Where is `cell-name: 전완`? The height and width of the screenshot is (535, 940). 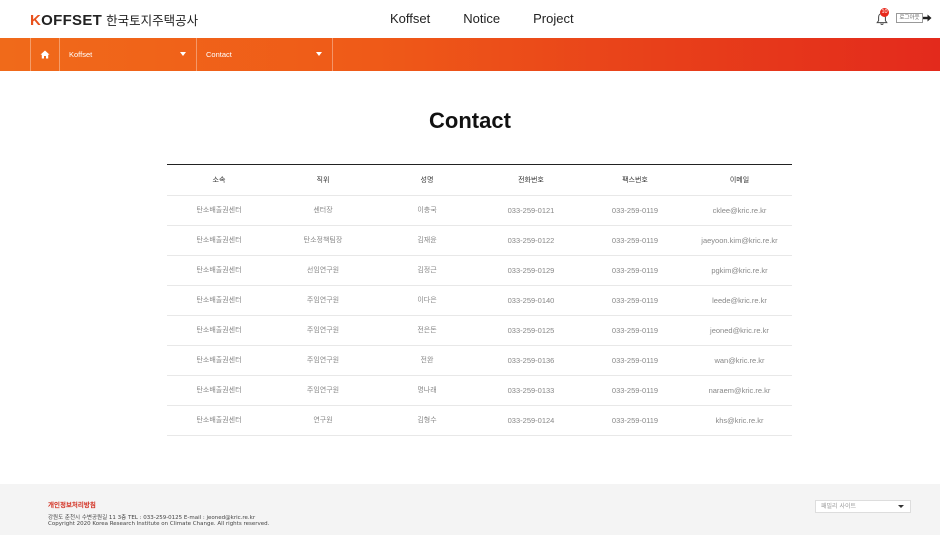
cell-name: 전완 is located at coordinates (427, 360).